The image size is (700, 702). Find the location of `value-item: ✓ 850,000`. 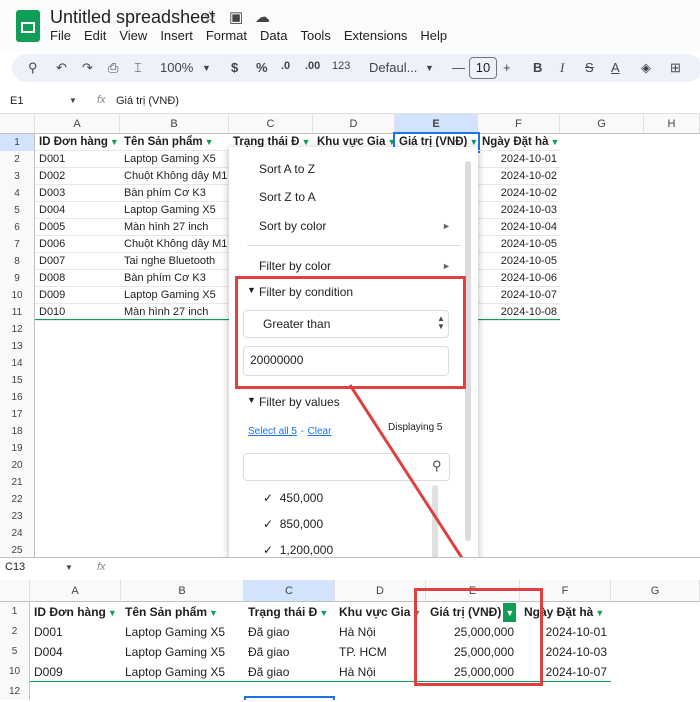

value-item: ✓ 850,000 is located at coordinates (293, 524).